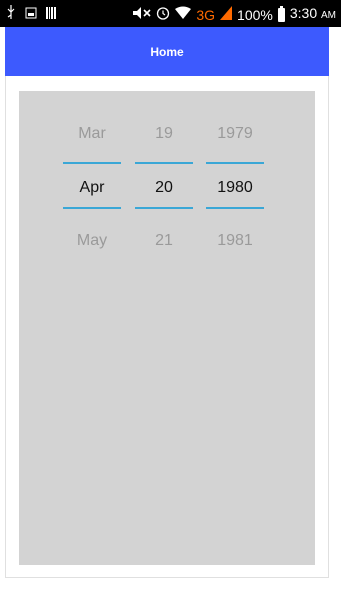 The width and height of the screenshot is (341, 589). What do you see at coordinates (142, 14) in the screenshot?
I see `mute-icon` at bounding box center [142, 14].